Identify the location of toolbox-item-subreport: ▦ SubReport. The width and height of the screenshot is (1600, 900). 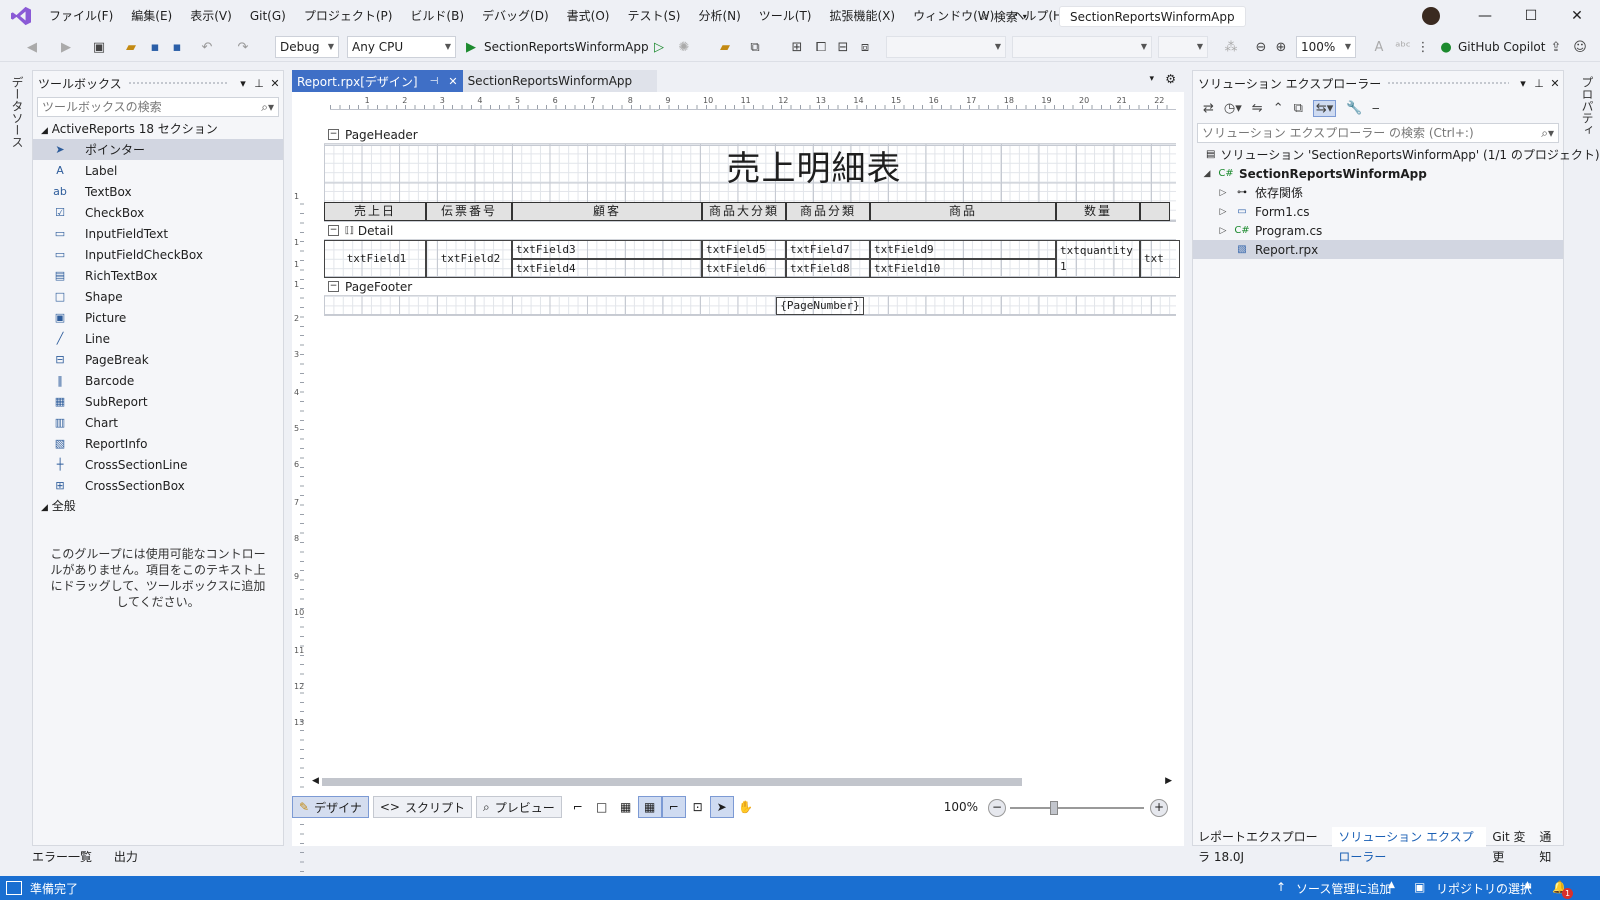
(158, 401).